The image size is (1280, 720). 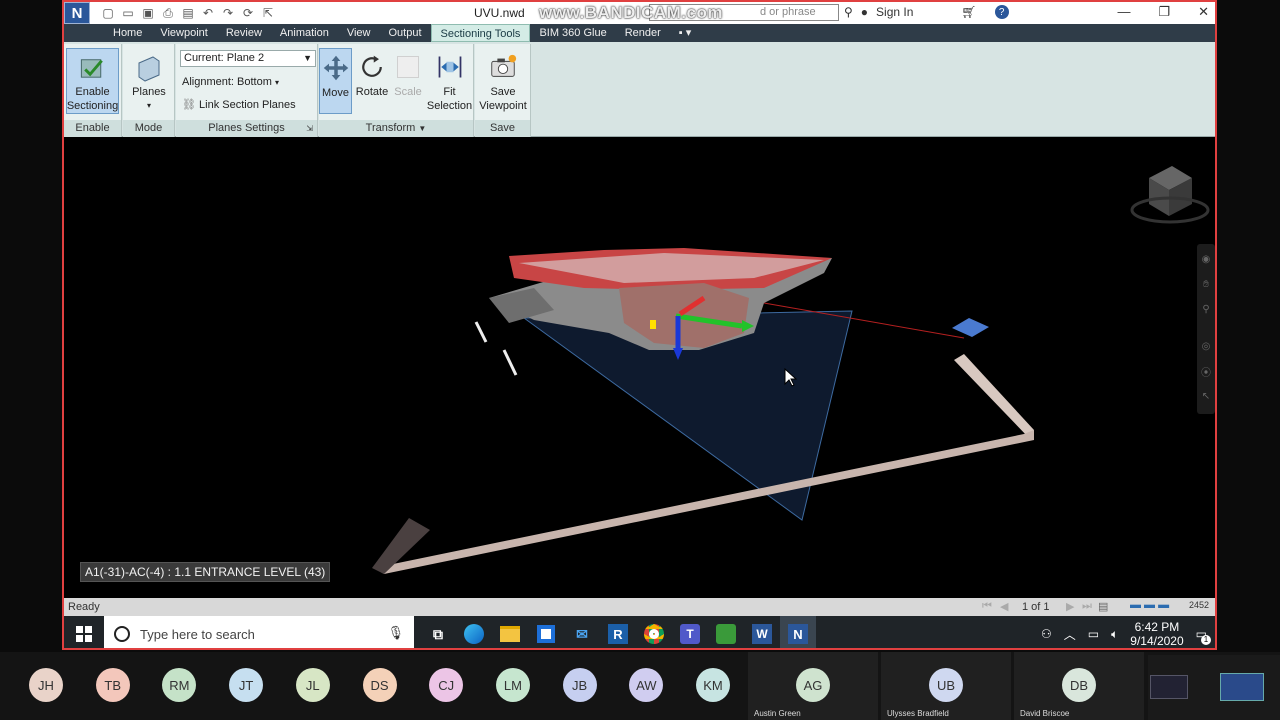 I want to click on binoculars-icon: ⚲, so click(x=848, y=12).